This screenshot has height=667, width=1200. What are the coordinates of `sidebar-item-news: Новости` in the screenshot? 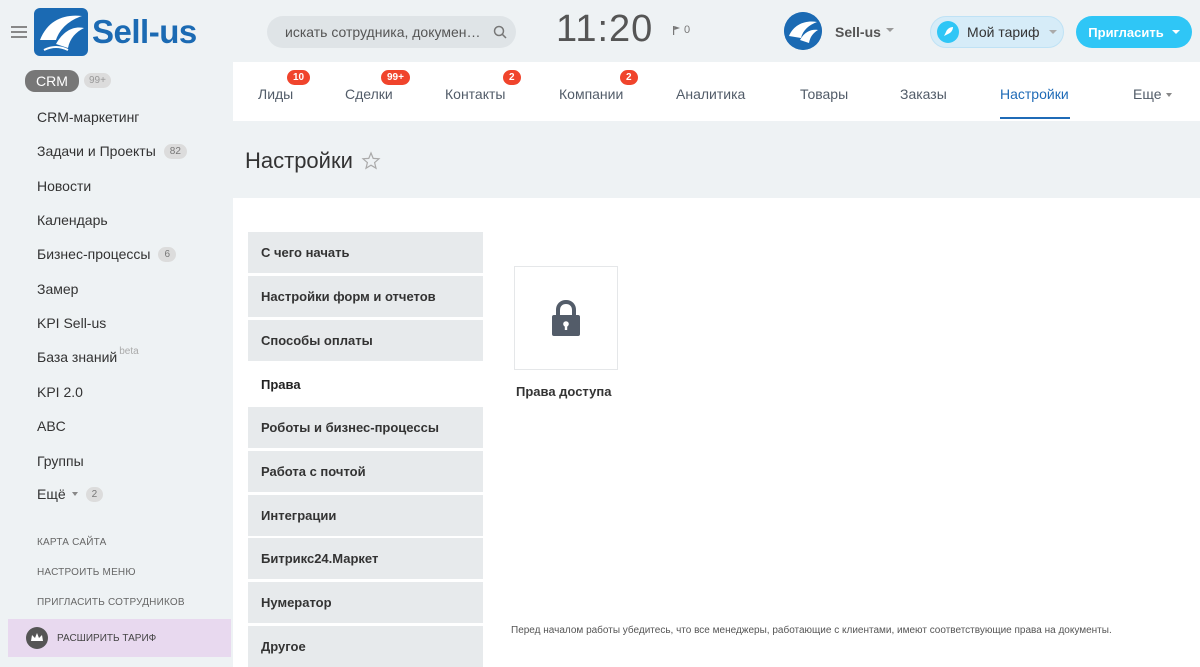 It's located at (64, 186).